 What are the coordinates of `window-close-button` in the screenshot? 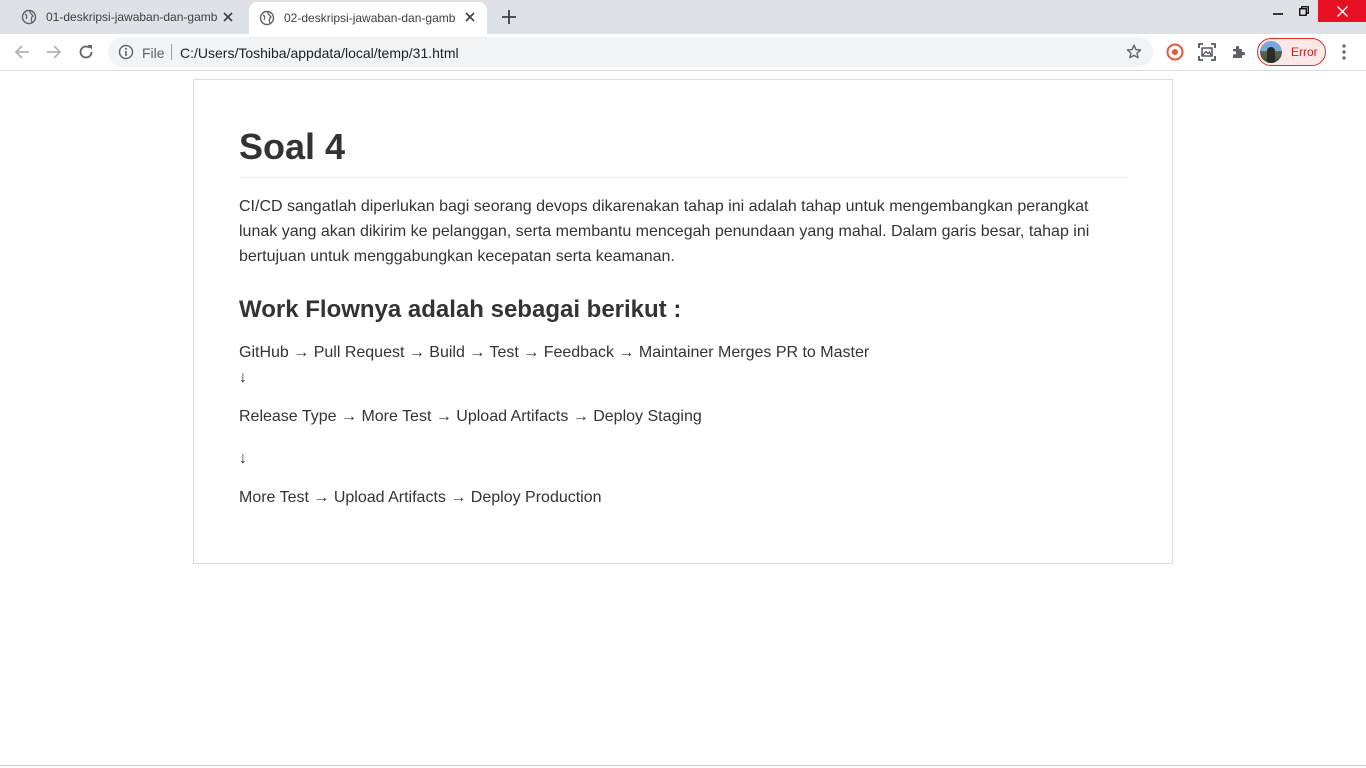 It's located at (1342, 11).